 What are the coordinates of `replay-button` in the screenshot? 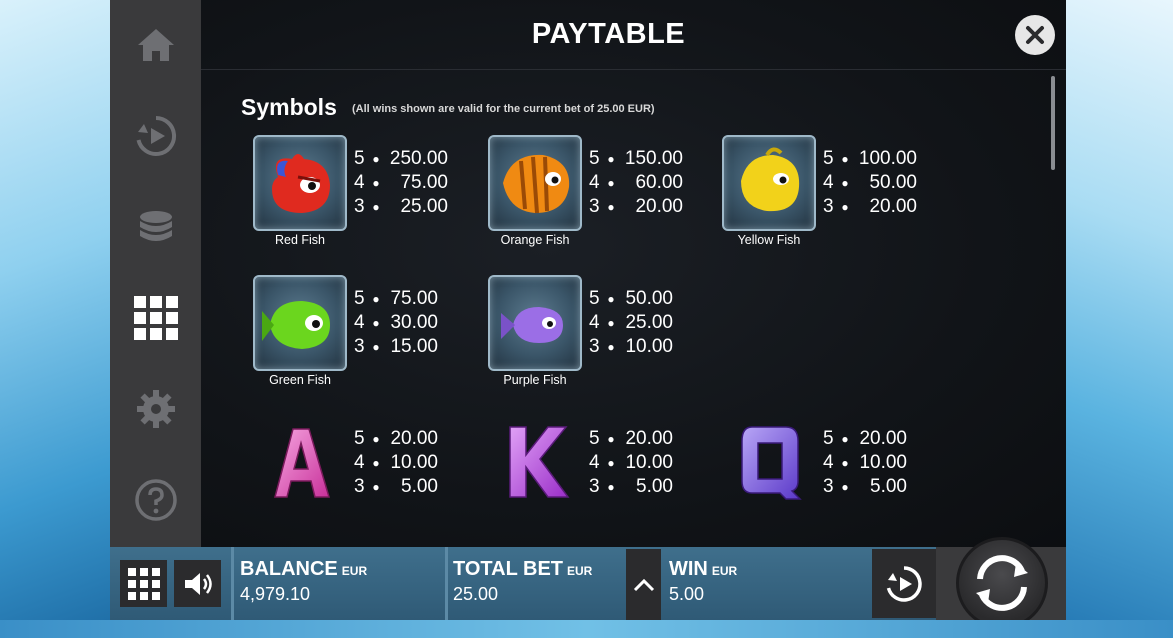 It's located at (155, 136).